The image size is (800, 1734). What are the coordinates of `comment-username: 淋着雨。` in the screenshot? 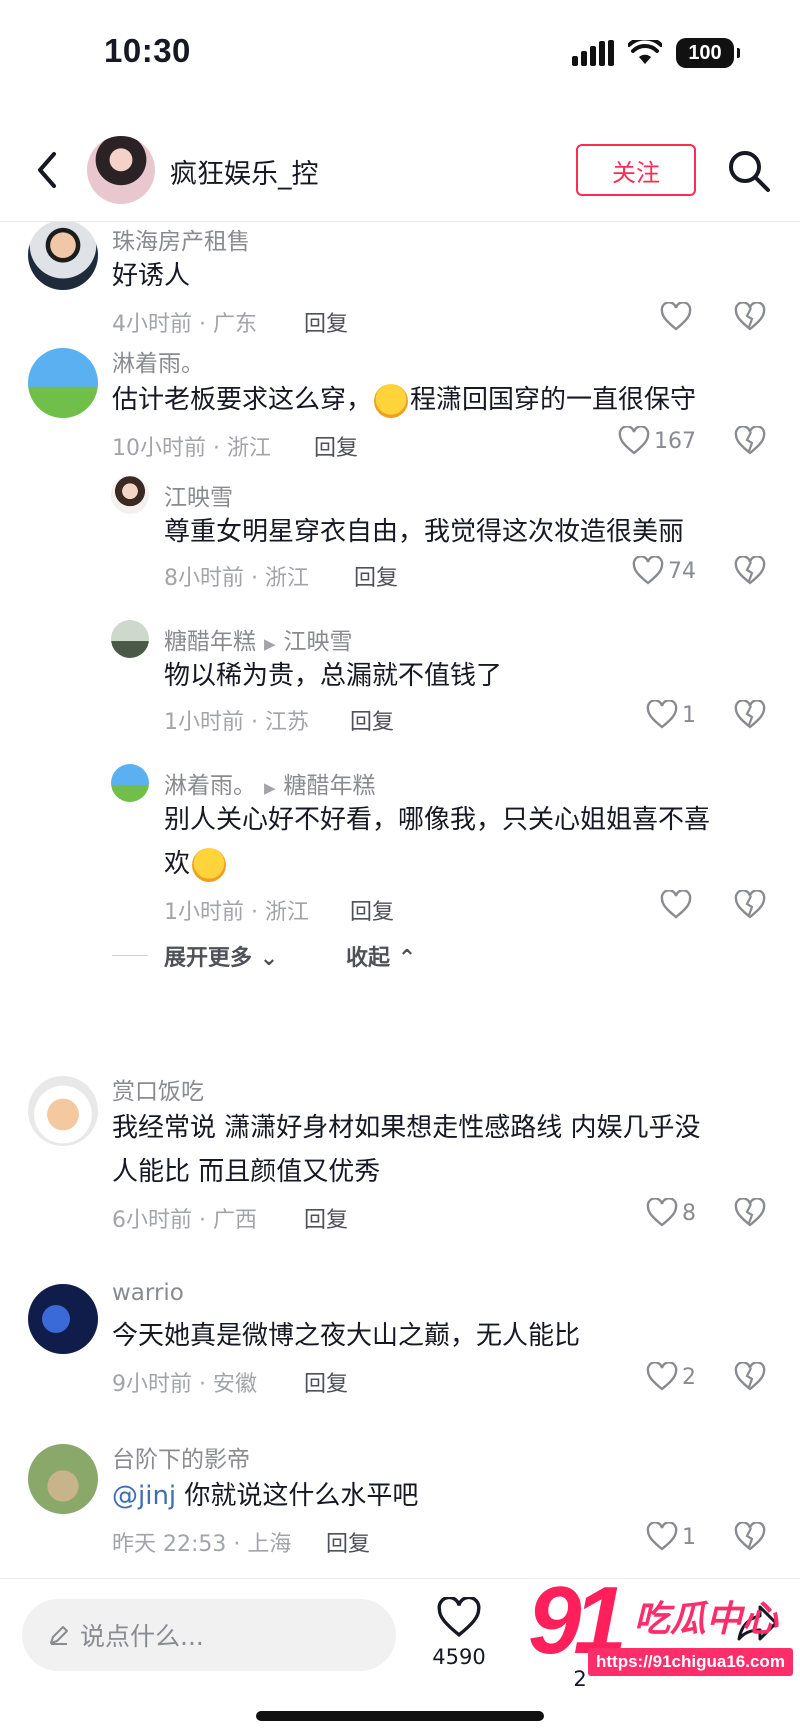 It's located at (158, 361).